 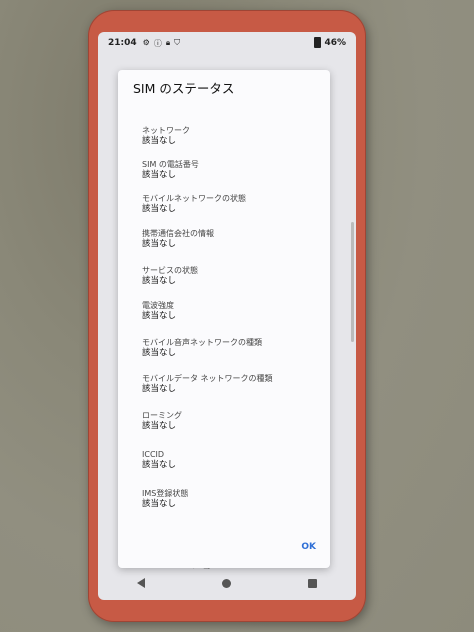 I want to click on dialog-title: SIM のステータス, so click(x=184, y=88).